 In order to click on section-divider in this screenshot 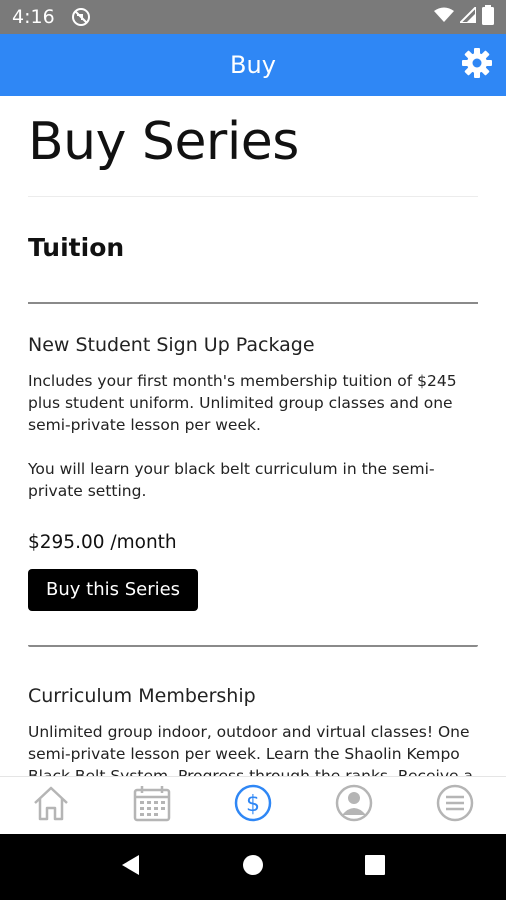, I will do `click(253, 303)`.